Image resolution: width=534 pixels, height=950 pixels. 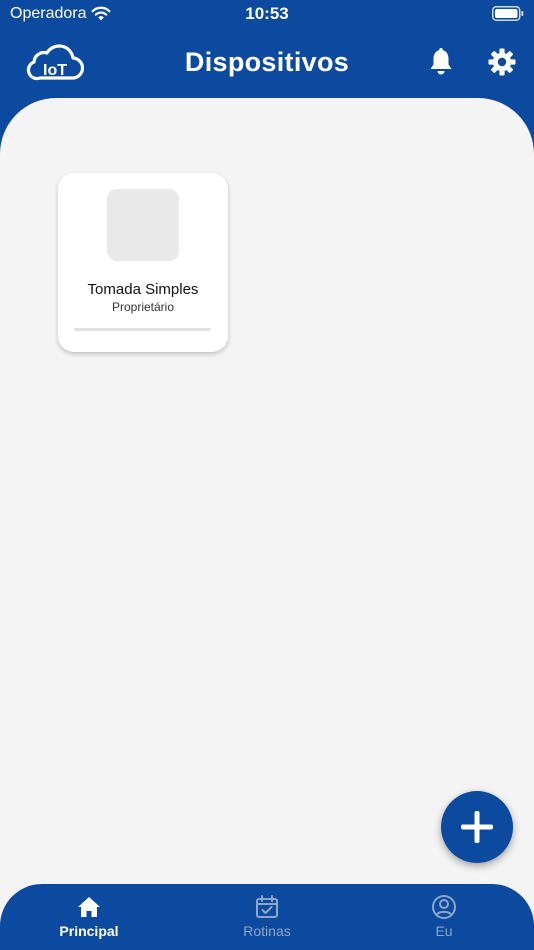 I want to click on device-role: Proprietário, so click(x=143, y=307).